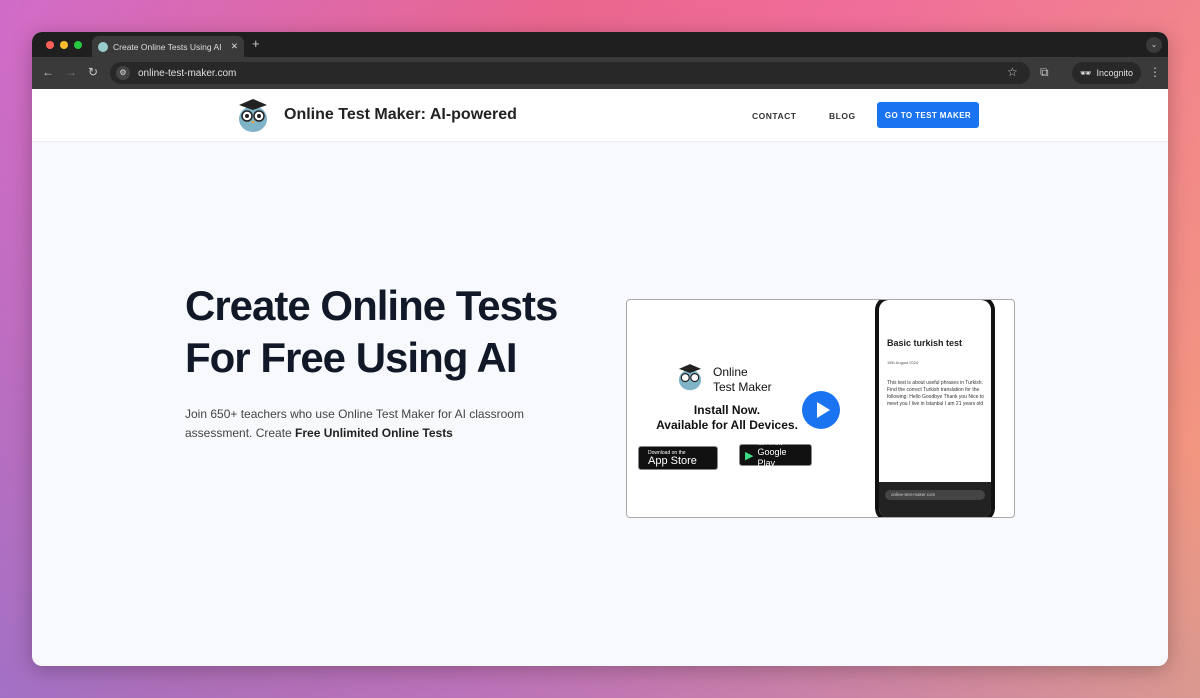 The width and height of the screenshot is (1200, 698). Describe the element at coordinates (48, 72) in the screenshot. I see `back-icon: ←` at that location.